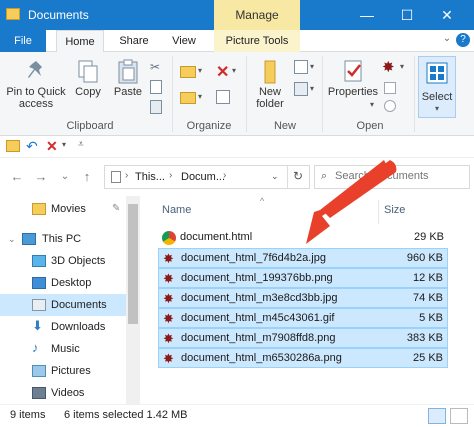  What do you see at coordinates (176, 210) in the screenshot?
I see `column-header-name: Name` at bounding box center [176, 210].